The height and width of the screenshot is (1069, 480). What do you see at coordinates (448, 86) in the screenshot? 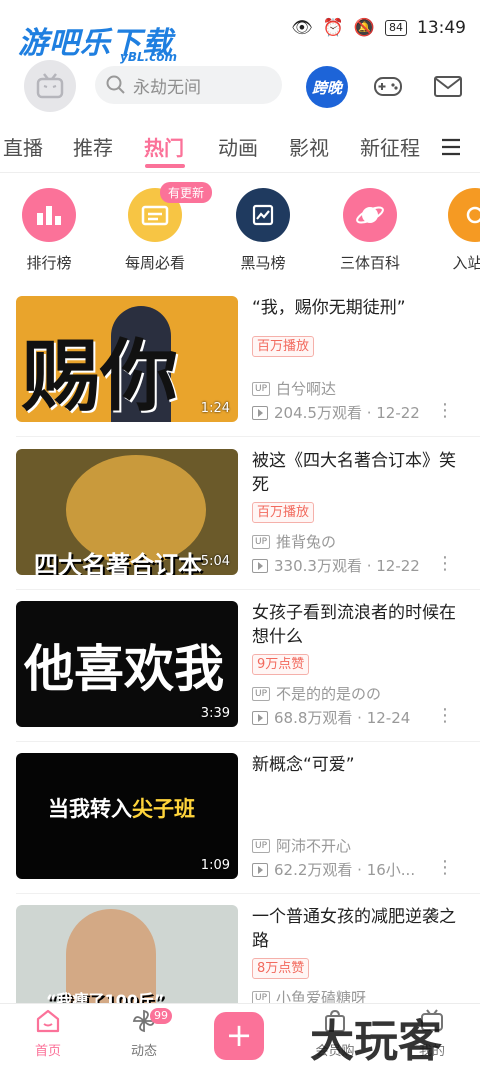
I see `mail-icon` at bounding box center [448, 86].